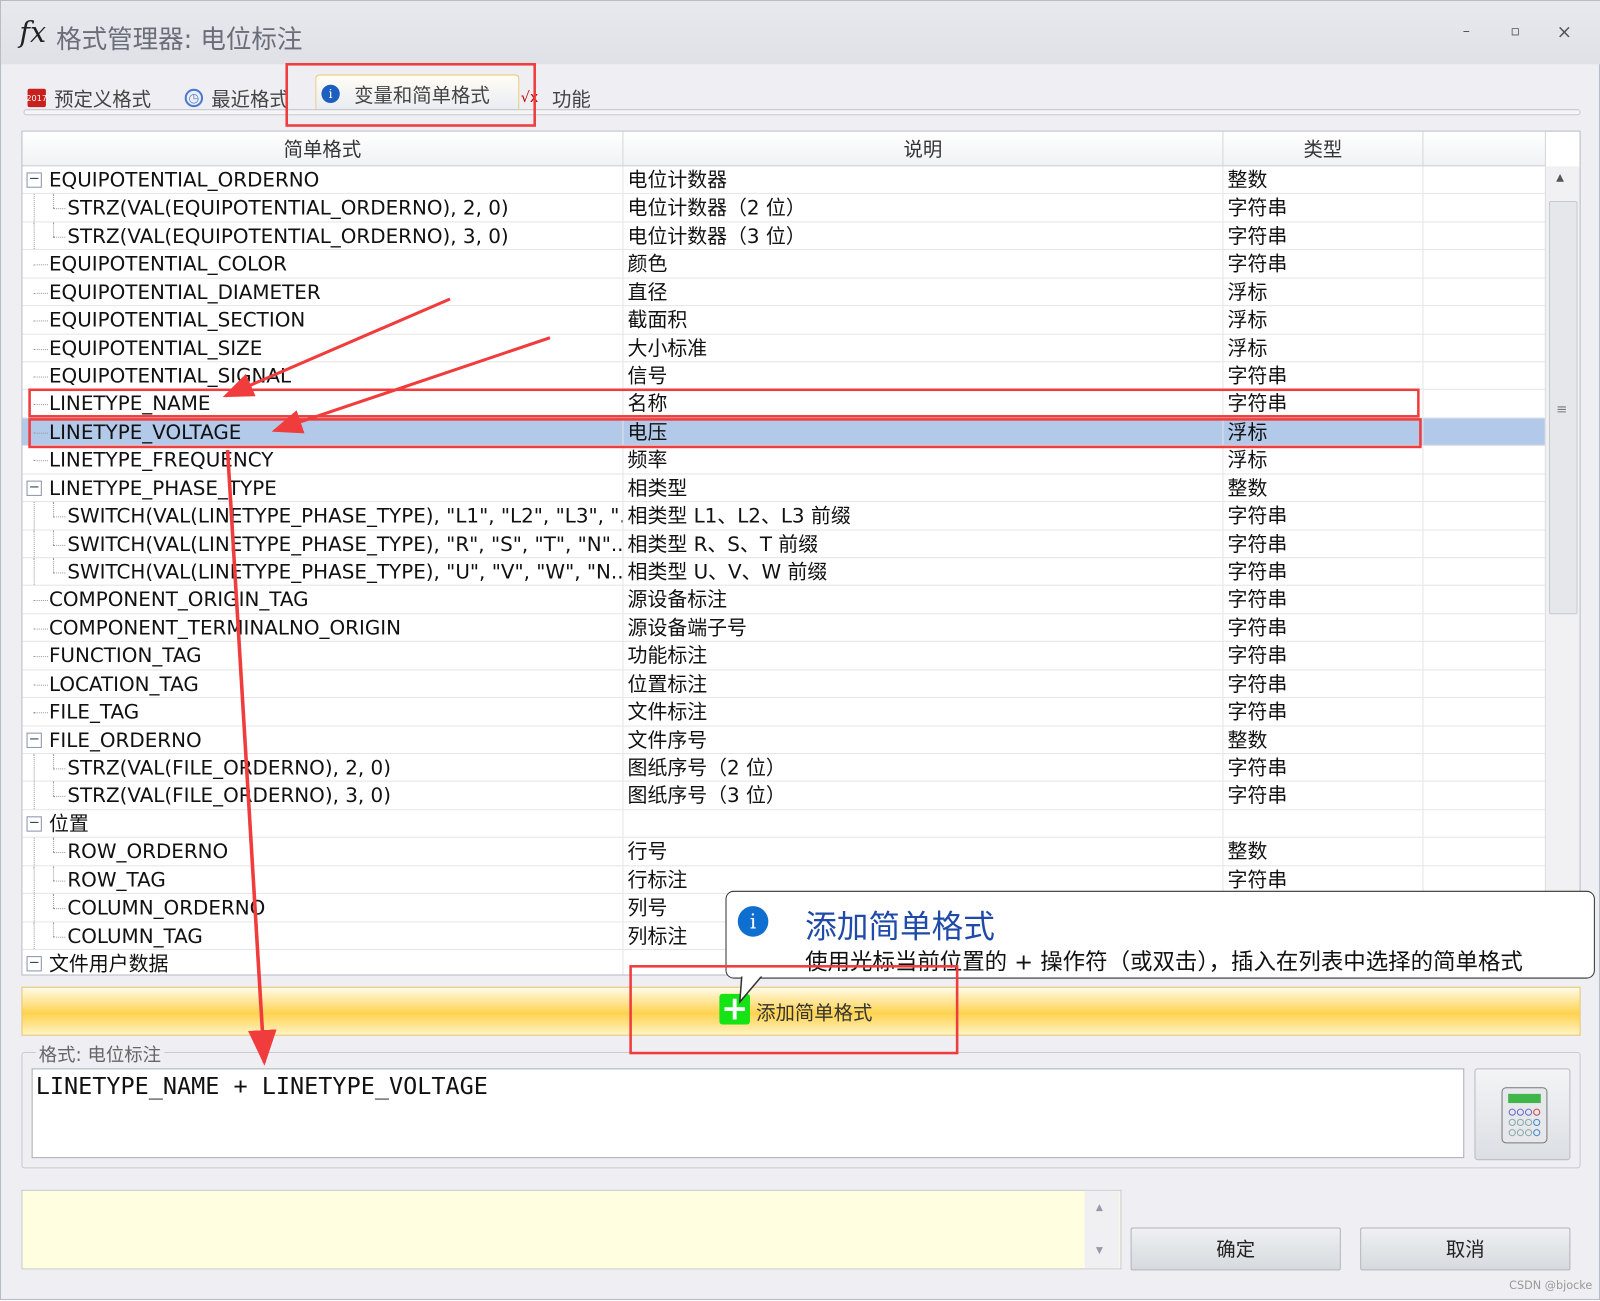  I want to click on watermark: CSDN @bjocke, so click(1551, 1285).